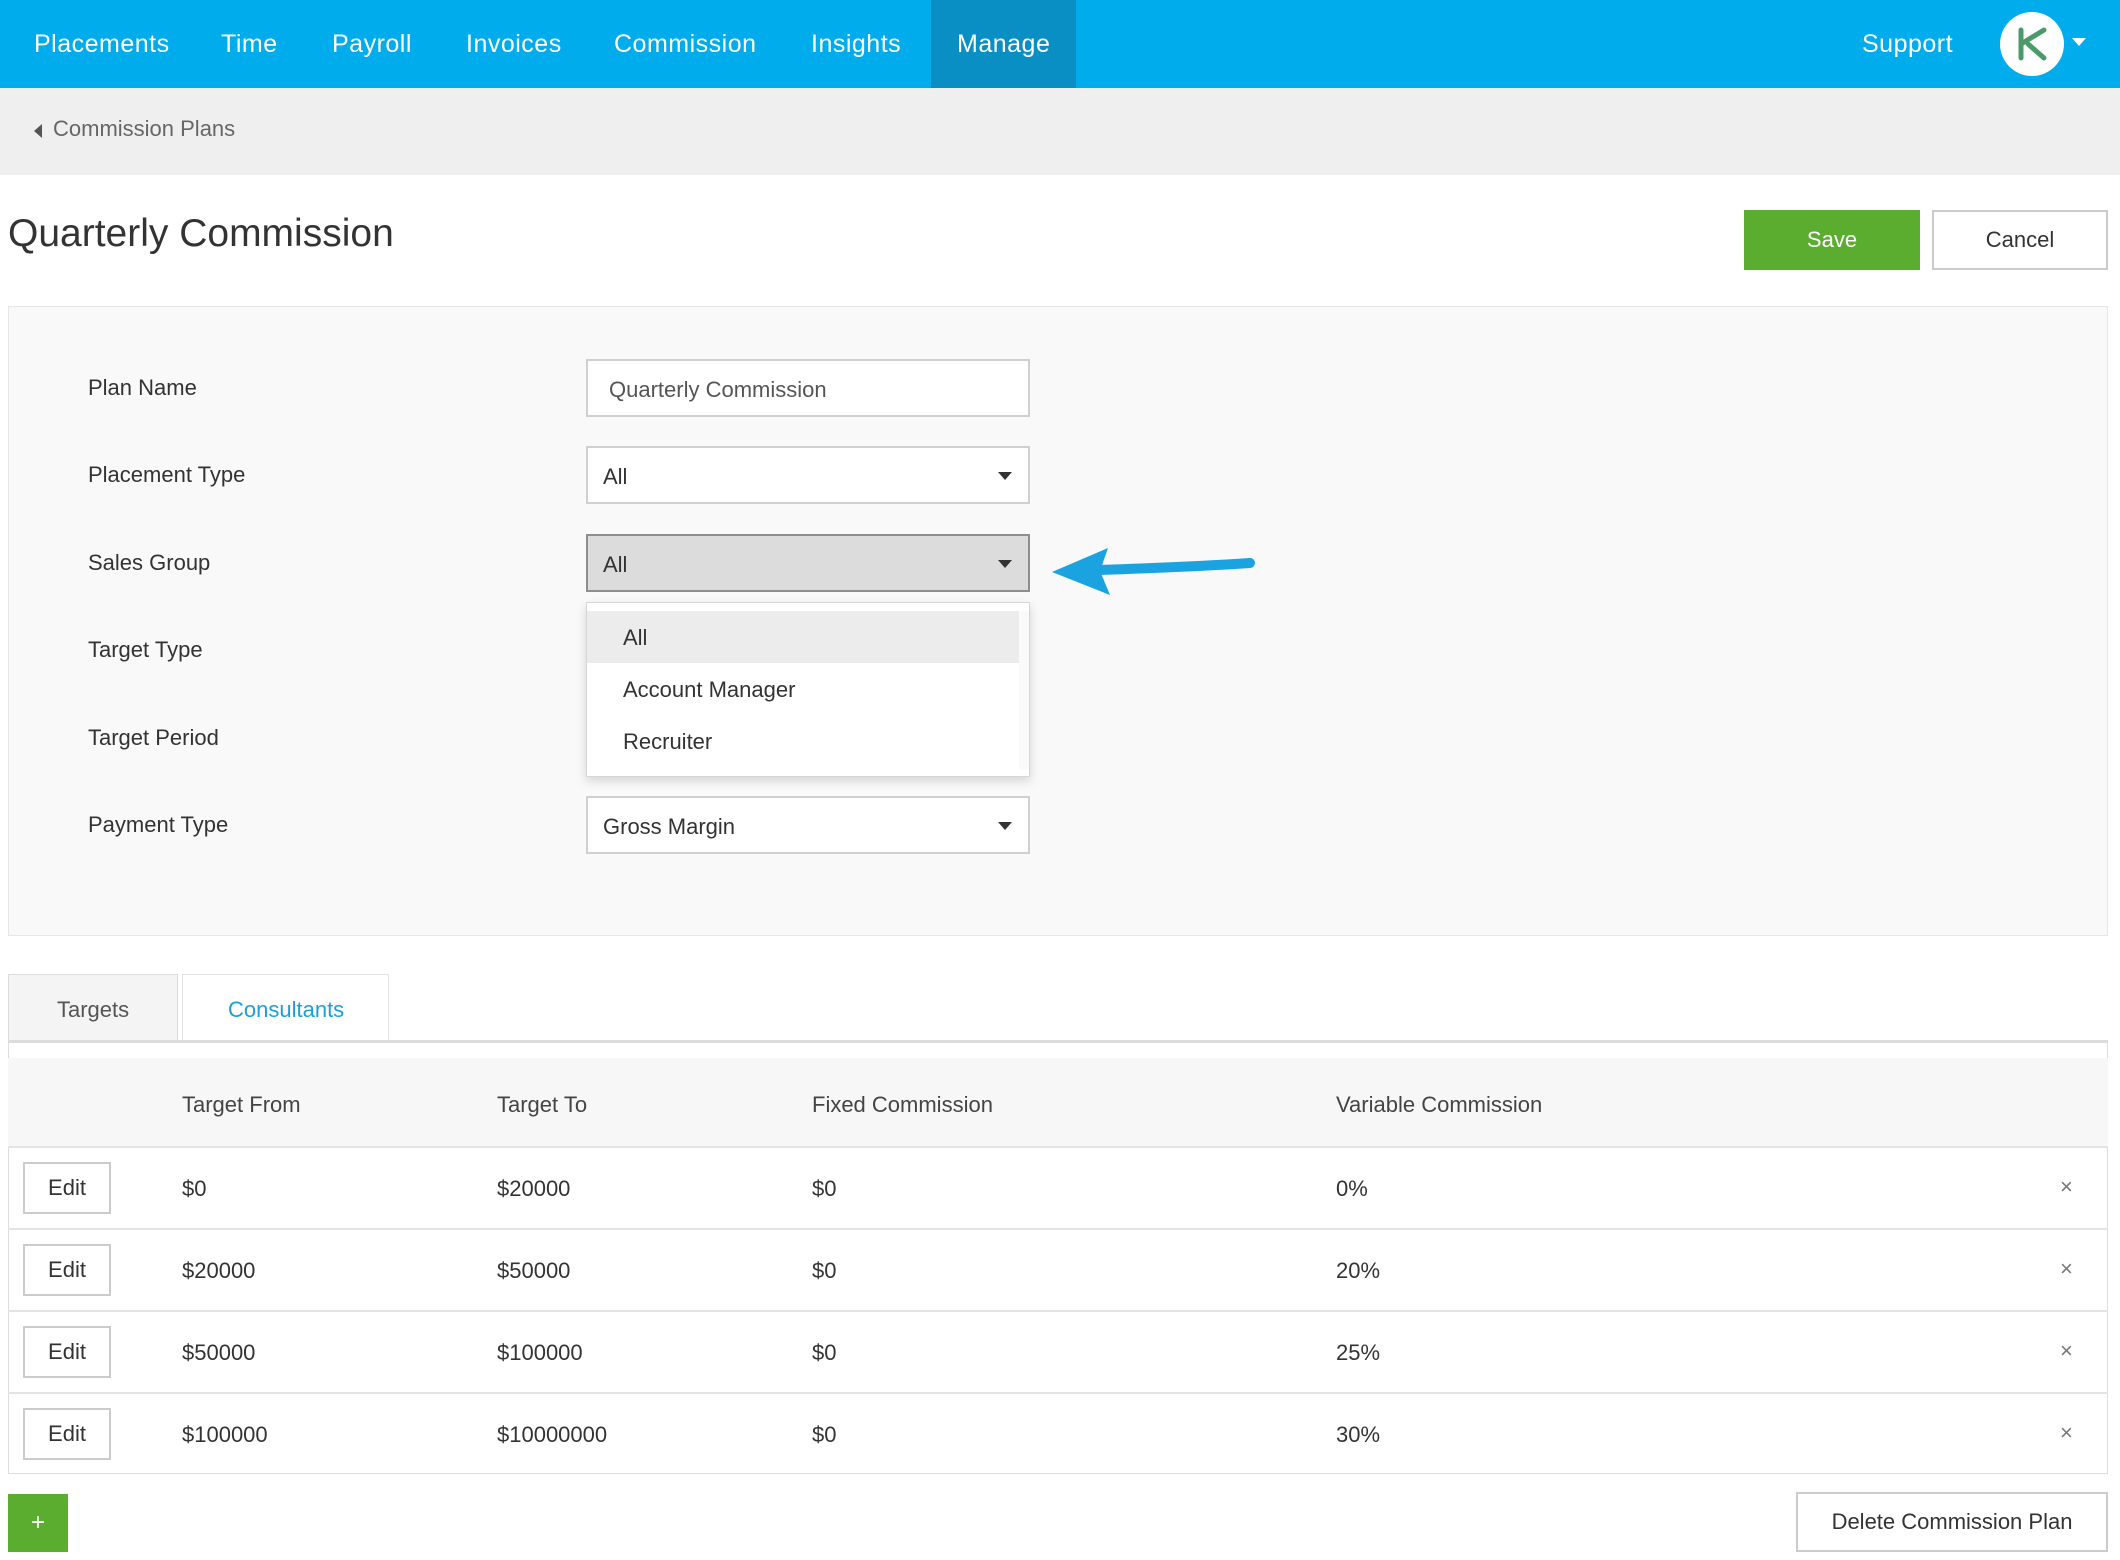  What do you see at coordinates (1153, 571) in the screenshot?
I see `annotation-arrow-icon` at bounding box center [1153, 571].